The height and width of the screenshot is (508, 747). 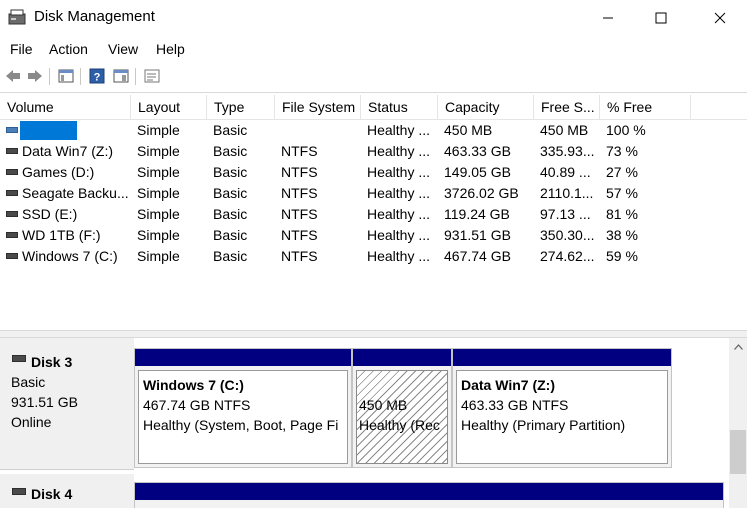 I want to click on back-button, so click(x=13, y=76).